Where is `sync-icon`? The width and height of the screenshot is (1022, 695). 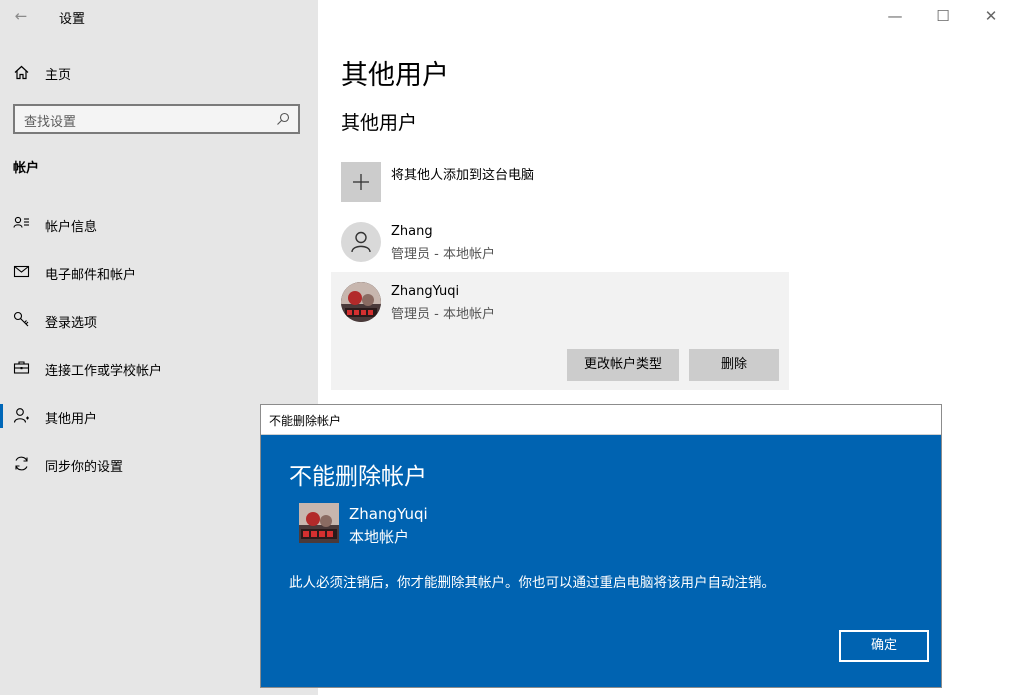 sync-icon is located at coordinates (21, 463).